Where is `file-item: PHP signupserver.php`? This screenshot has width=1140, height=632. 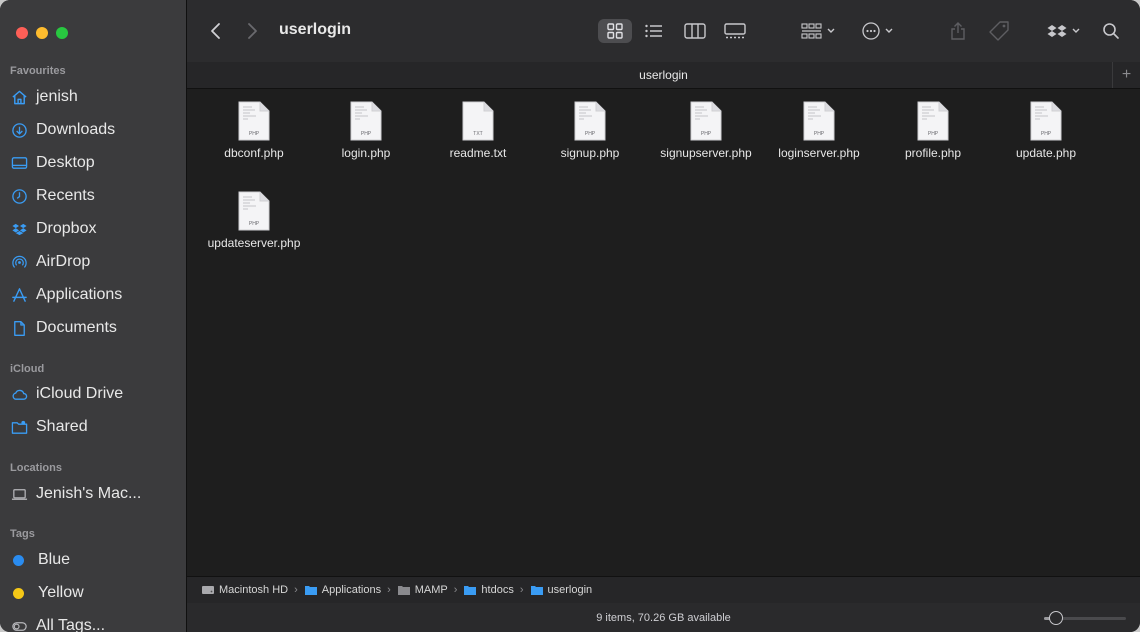
file-item: PHP signupserver.php is located at coordinates (706, 124).